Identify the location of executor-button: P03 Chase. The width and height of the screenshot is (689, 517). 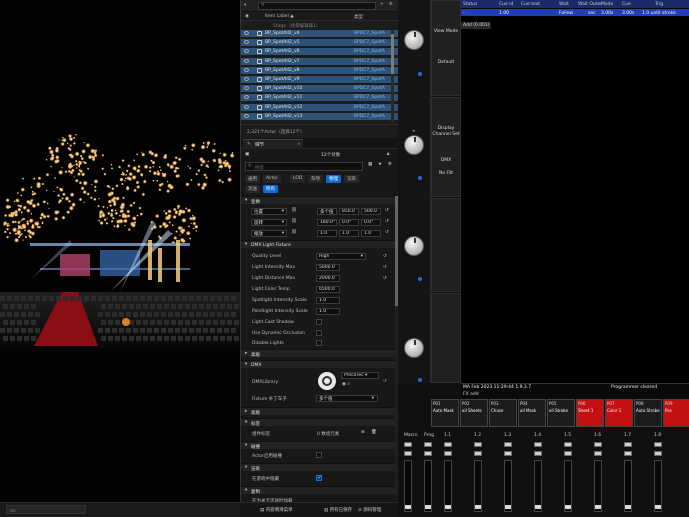
(503, 413).